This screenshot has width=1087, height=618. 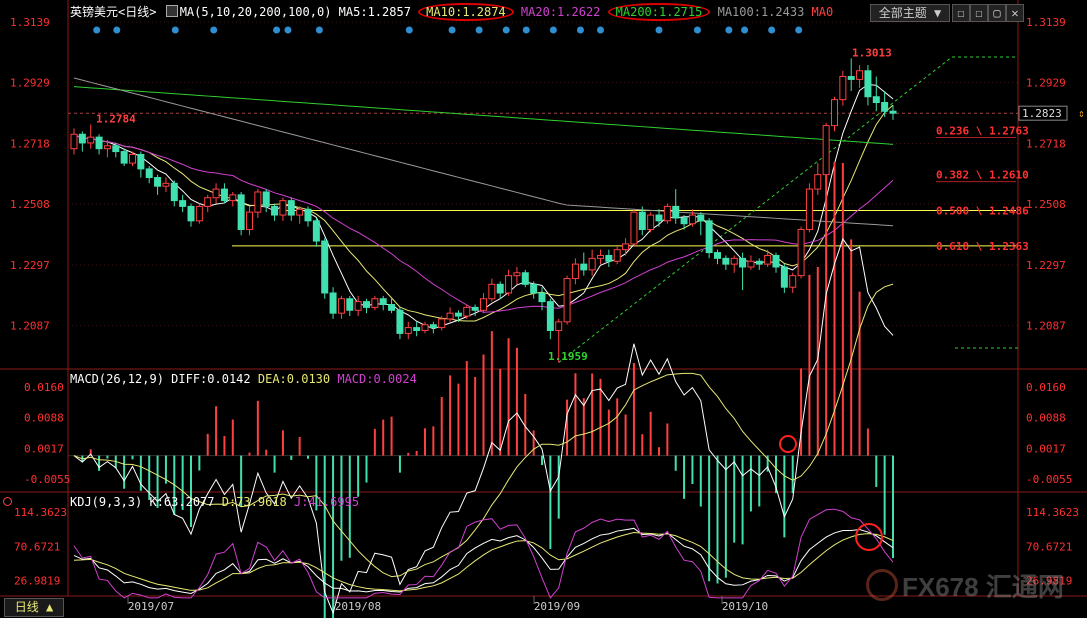 What do you see at coordinates (358, 606) in the screenshot?
I see `x-tick-label: 2019/08` at bounding box center [358, 606].